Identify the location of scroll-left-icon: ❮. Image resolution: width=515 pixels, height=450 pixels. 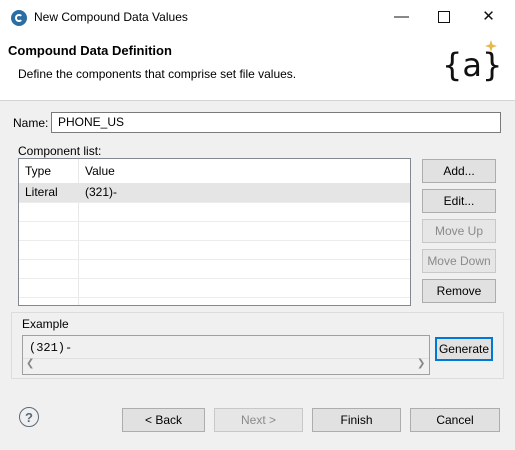
(30, 363).